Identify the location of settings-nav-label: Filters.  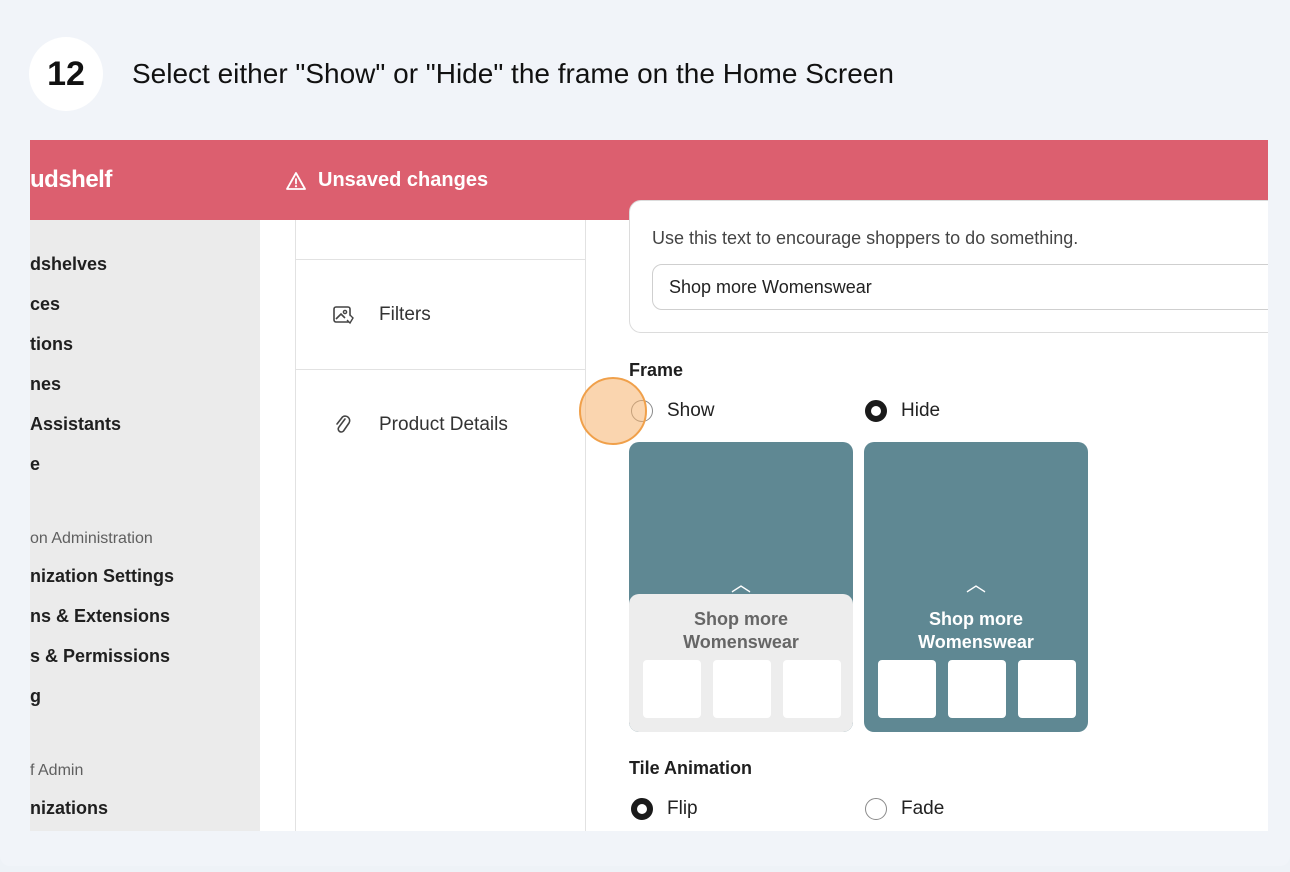
(405, 314).